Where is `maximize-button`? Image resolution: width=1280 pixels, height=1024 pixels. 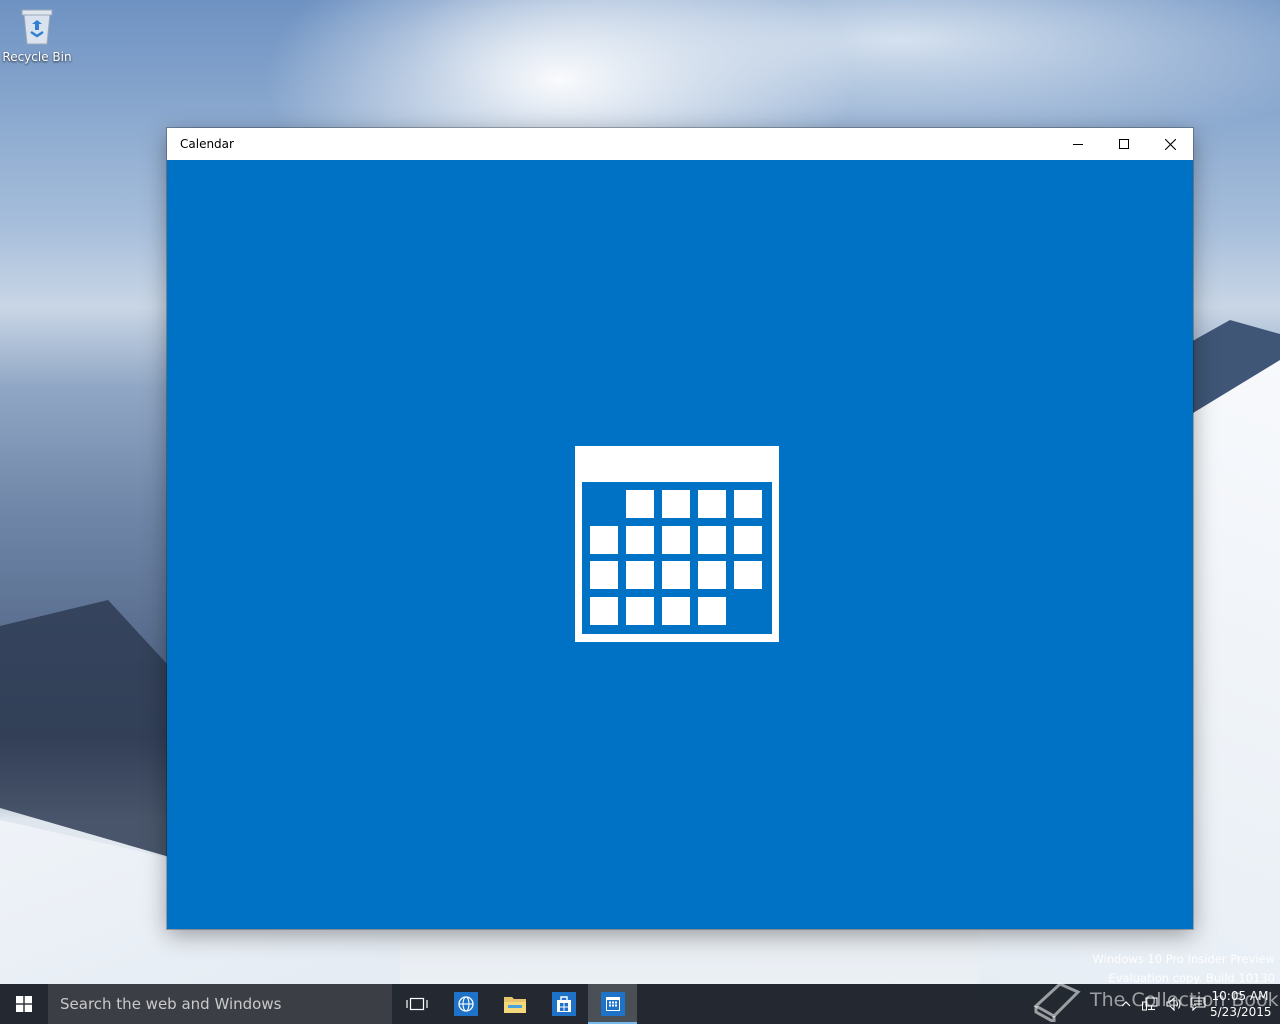 maximize-button is located at coordinates (1124, 144).